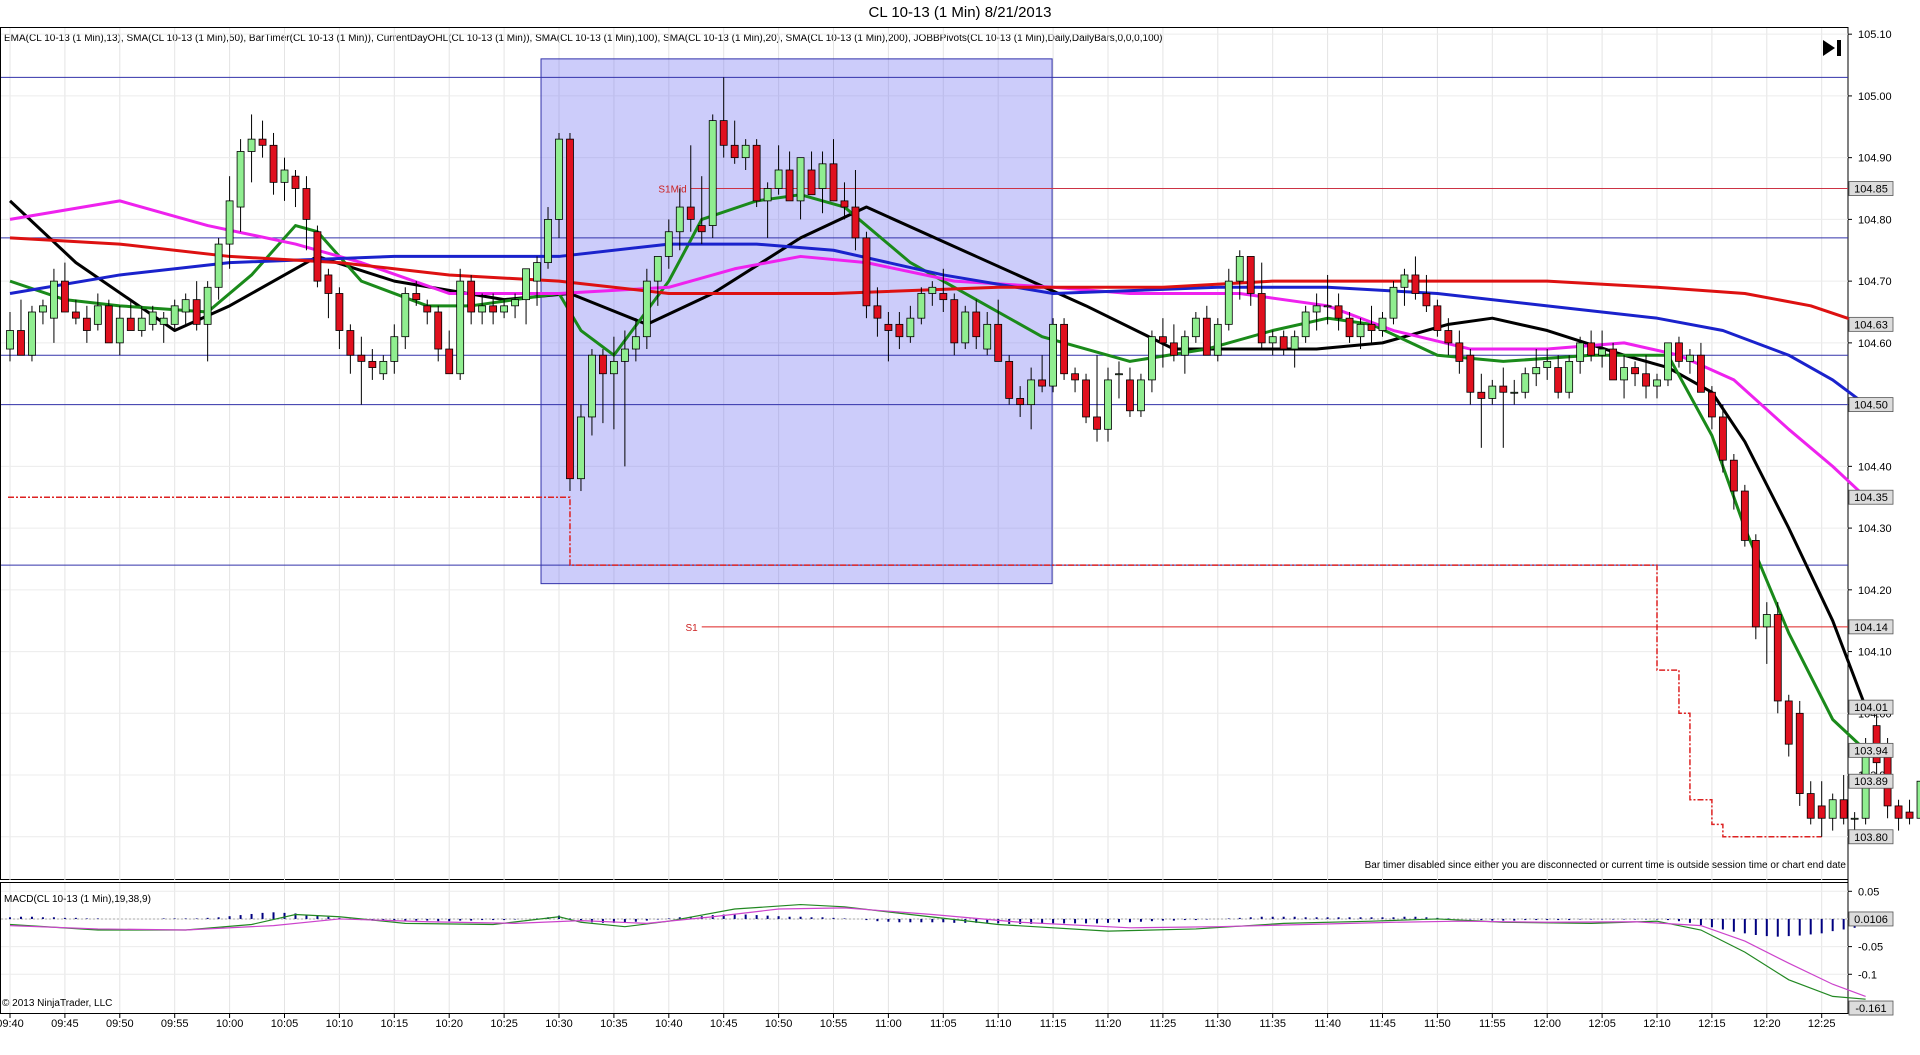  What do you see at coordinates (1867, 975) in the screenshot?
I see `macd-tick-label: -0.1` at bounding box center [1867, 975].